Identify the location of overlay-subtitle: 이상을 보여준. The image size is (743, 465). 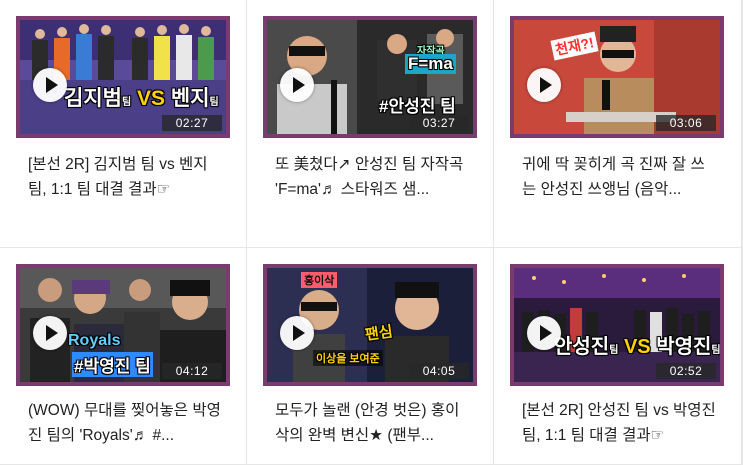
(348, 358).